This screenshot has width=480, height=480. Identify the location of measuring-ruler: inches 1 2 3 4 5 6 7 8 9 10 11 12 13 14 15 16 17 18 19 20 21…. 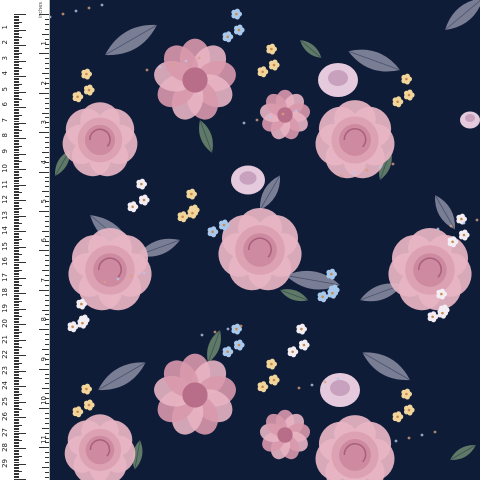
(25, 240).